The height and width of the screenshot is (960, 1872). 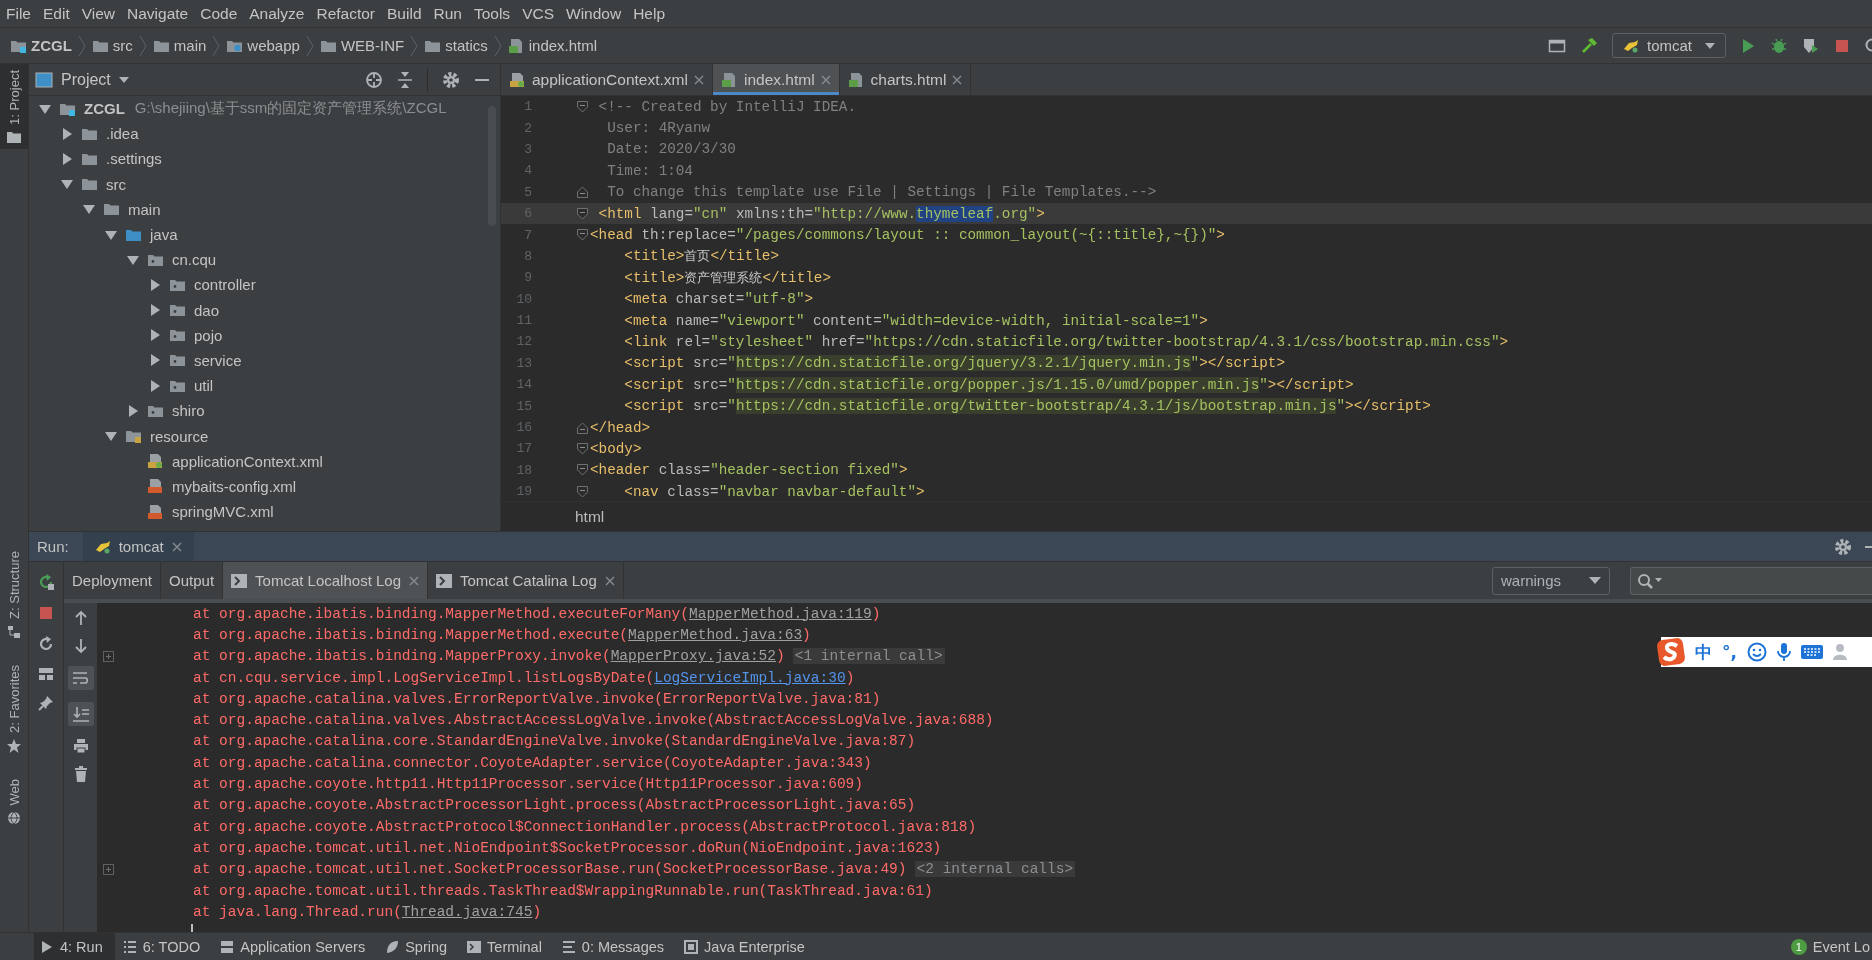 I want to click on smiley-icon, so click(x=1756, y=652).